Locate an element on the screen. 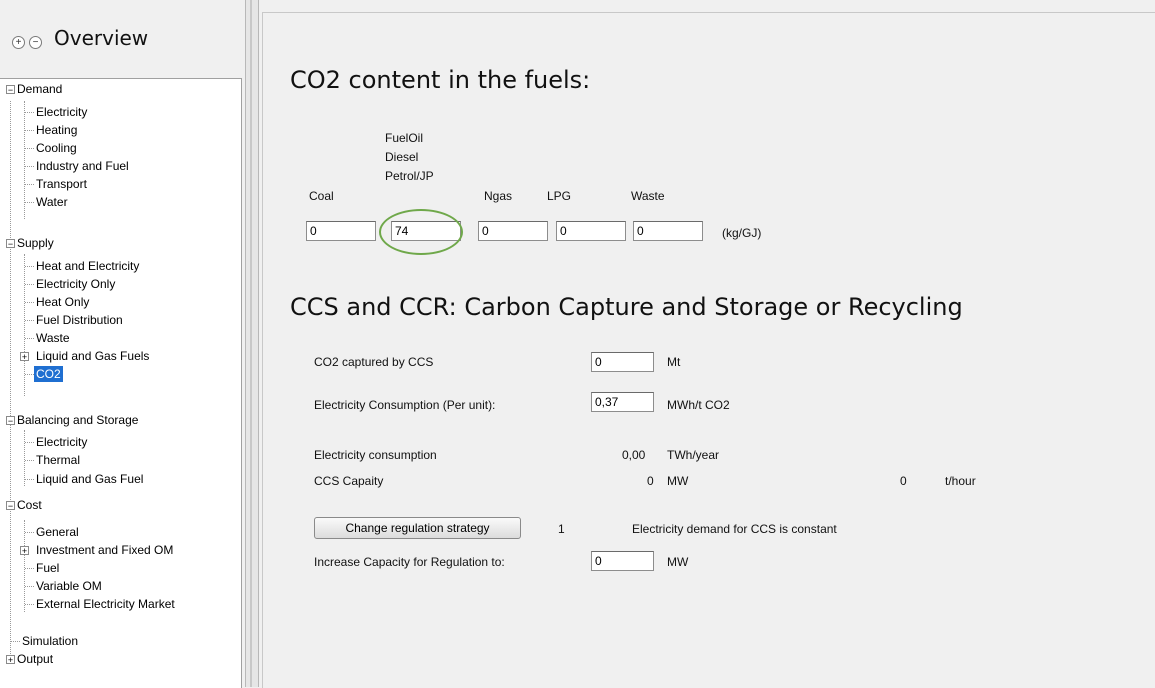  expand-all-button: + is located at coordinates (18, 42).